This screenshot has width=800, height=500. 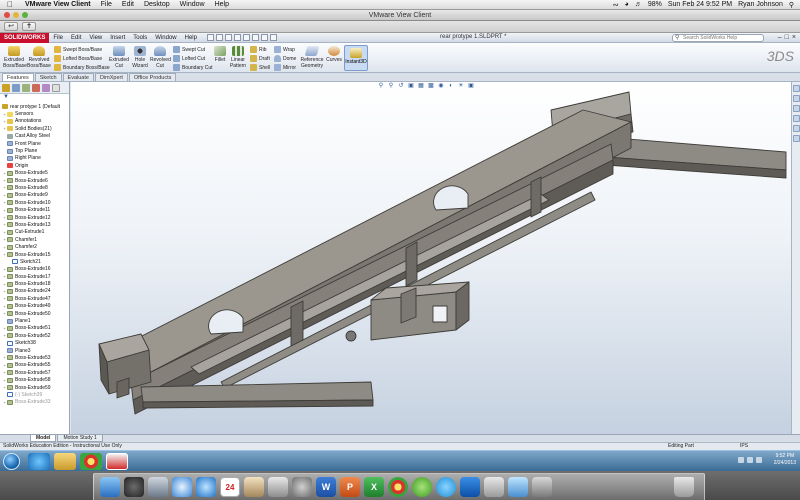 What do you see at coordinates (35, 350) in the screenshot?
I see `tree-item: Plane3` at bounding box center [35, 350].